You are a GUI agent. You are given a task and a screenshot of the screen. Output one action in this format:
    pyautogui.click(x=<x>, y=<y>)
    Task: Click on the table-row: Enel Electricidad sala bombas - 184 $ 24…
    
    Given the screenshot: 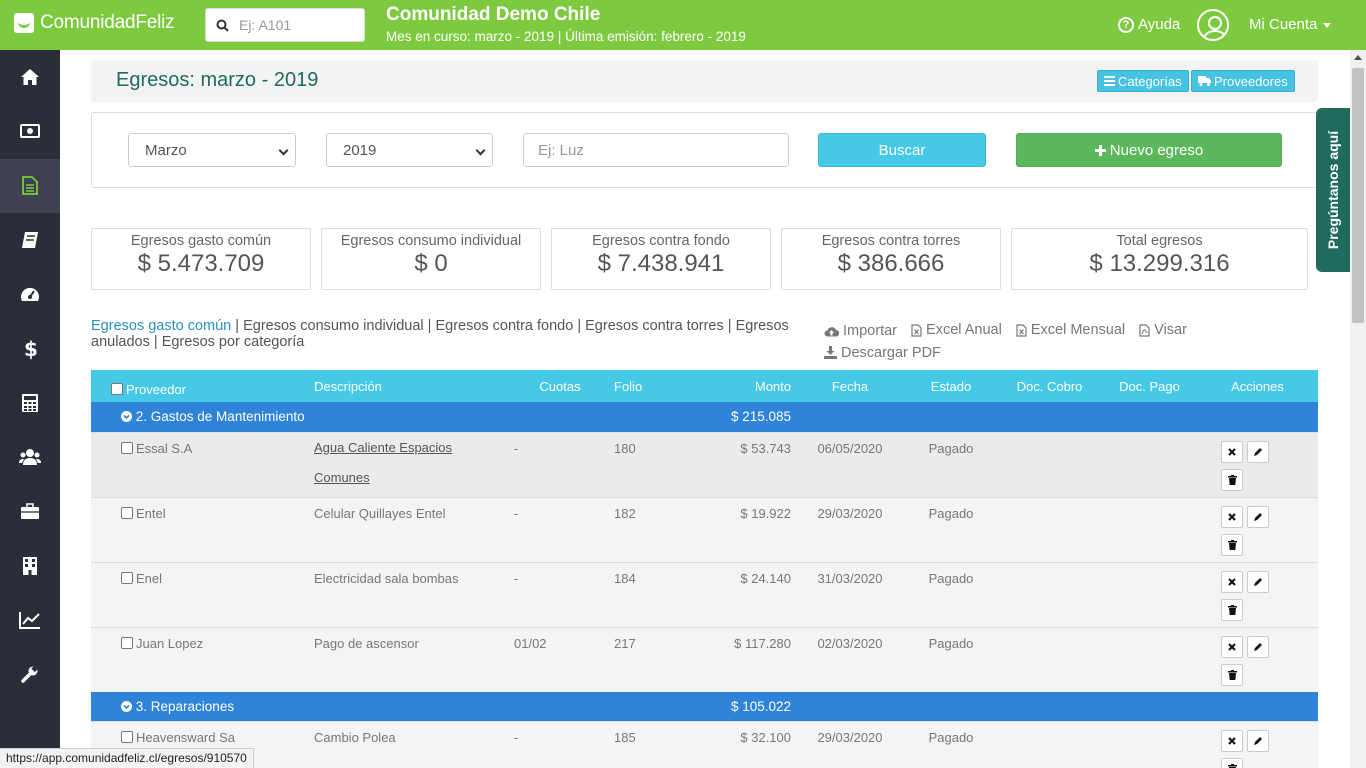 What is the action you would take?
    pyautogui.click(x=704, y=594)
    